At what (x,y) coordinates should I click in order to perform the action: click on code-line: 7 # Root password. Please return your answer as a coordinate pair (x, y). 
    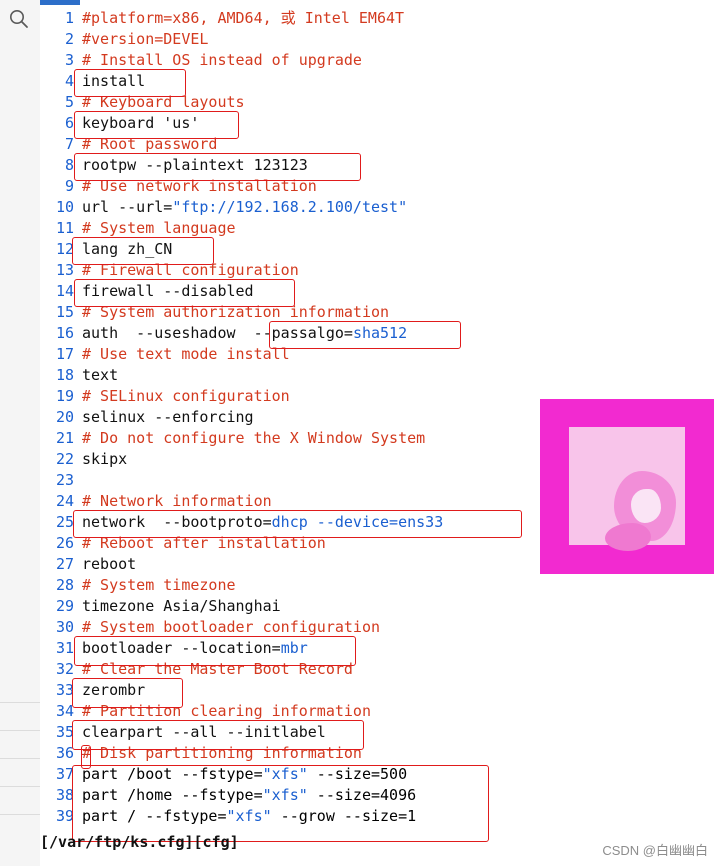
    Looking at the image, I should click on (377, 144).